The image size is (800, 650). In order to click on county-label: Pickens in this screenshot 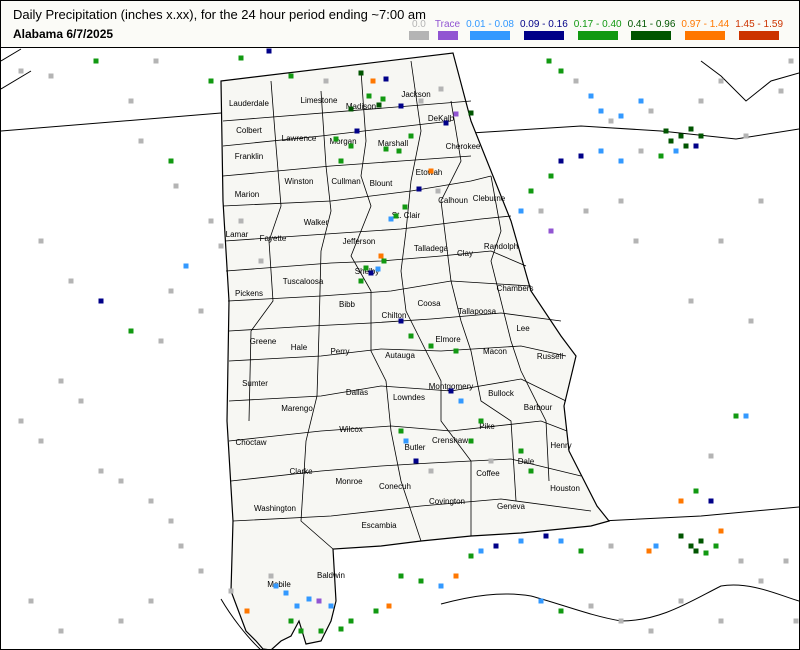, I will do `click(249, 293)`.